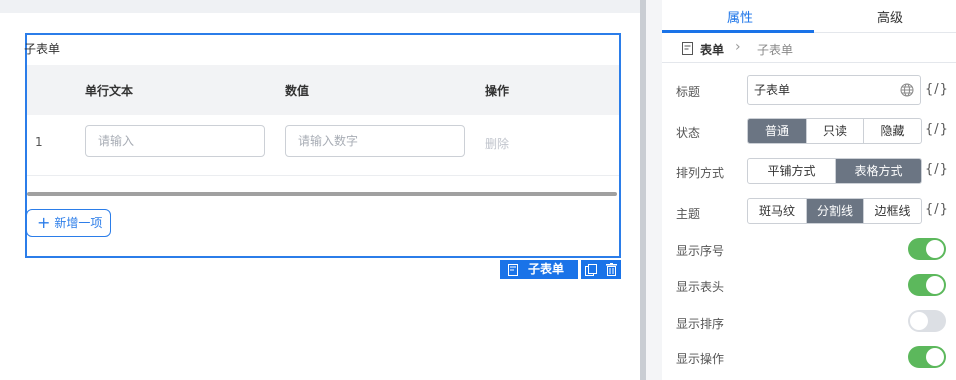 This screenshot has height=380, width=956. Describe the element at coordinates (712, 49) in the screenshot. I see `breadcrumb-form: 表单` at that location.